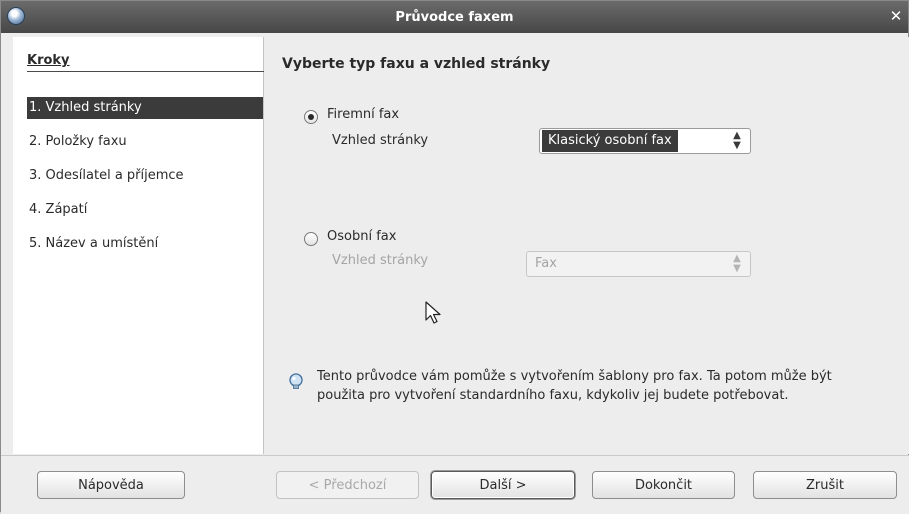 The image size is (909, 514). What do you see at coordinates (311, 117) in the screenshot?
I see `business-fax-radio` at bounding box center [311, 117].